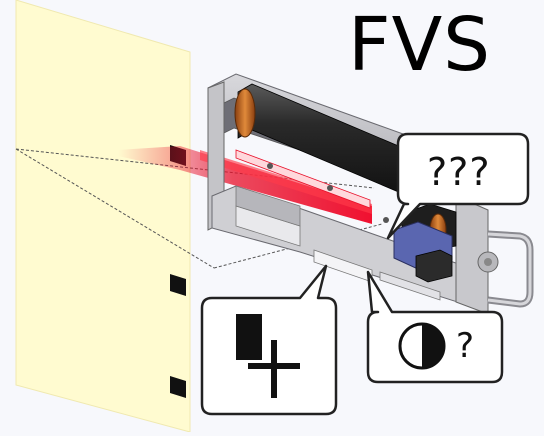  Describe the element at coordinates (459, 172) in the screenshot. I see `callout-unknown-text: ???` at that location.